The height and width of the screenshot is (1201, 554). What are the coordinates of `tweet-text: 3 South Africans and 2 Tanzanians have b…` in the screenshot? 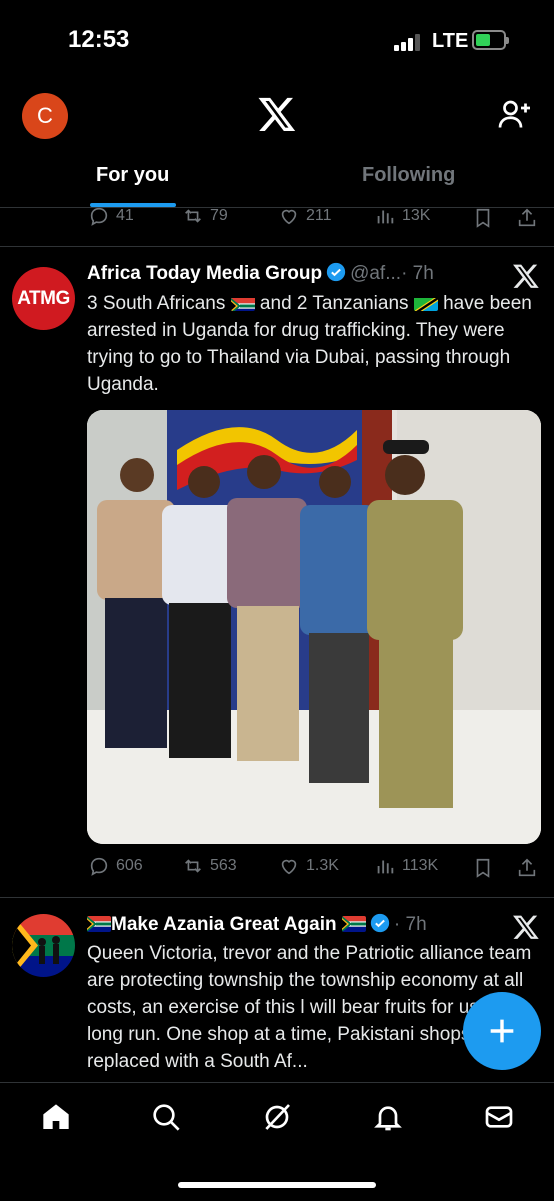 It's located at (314, 344).